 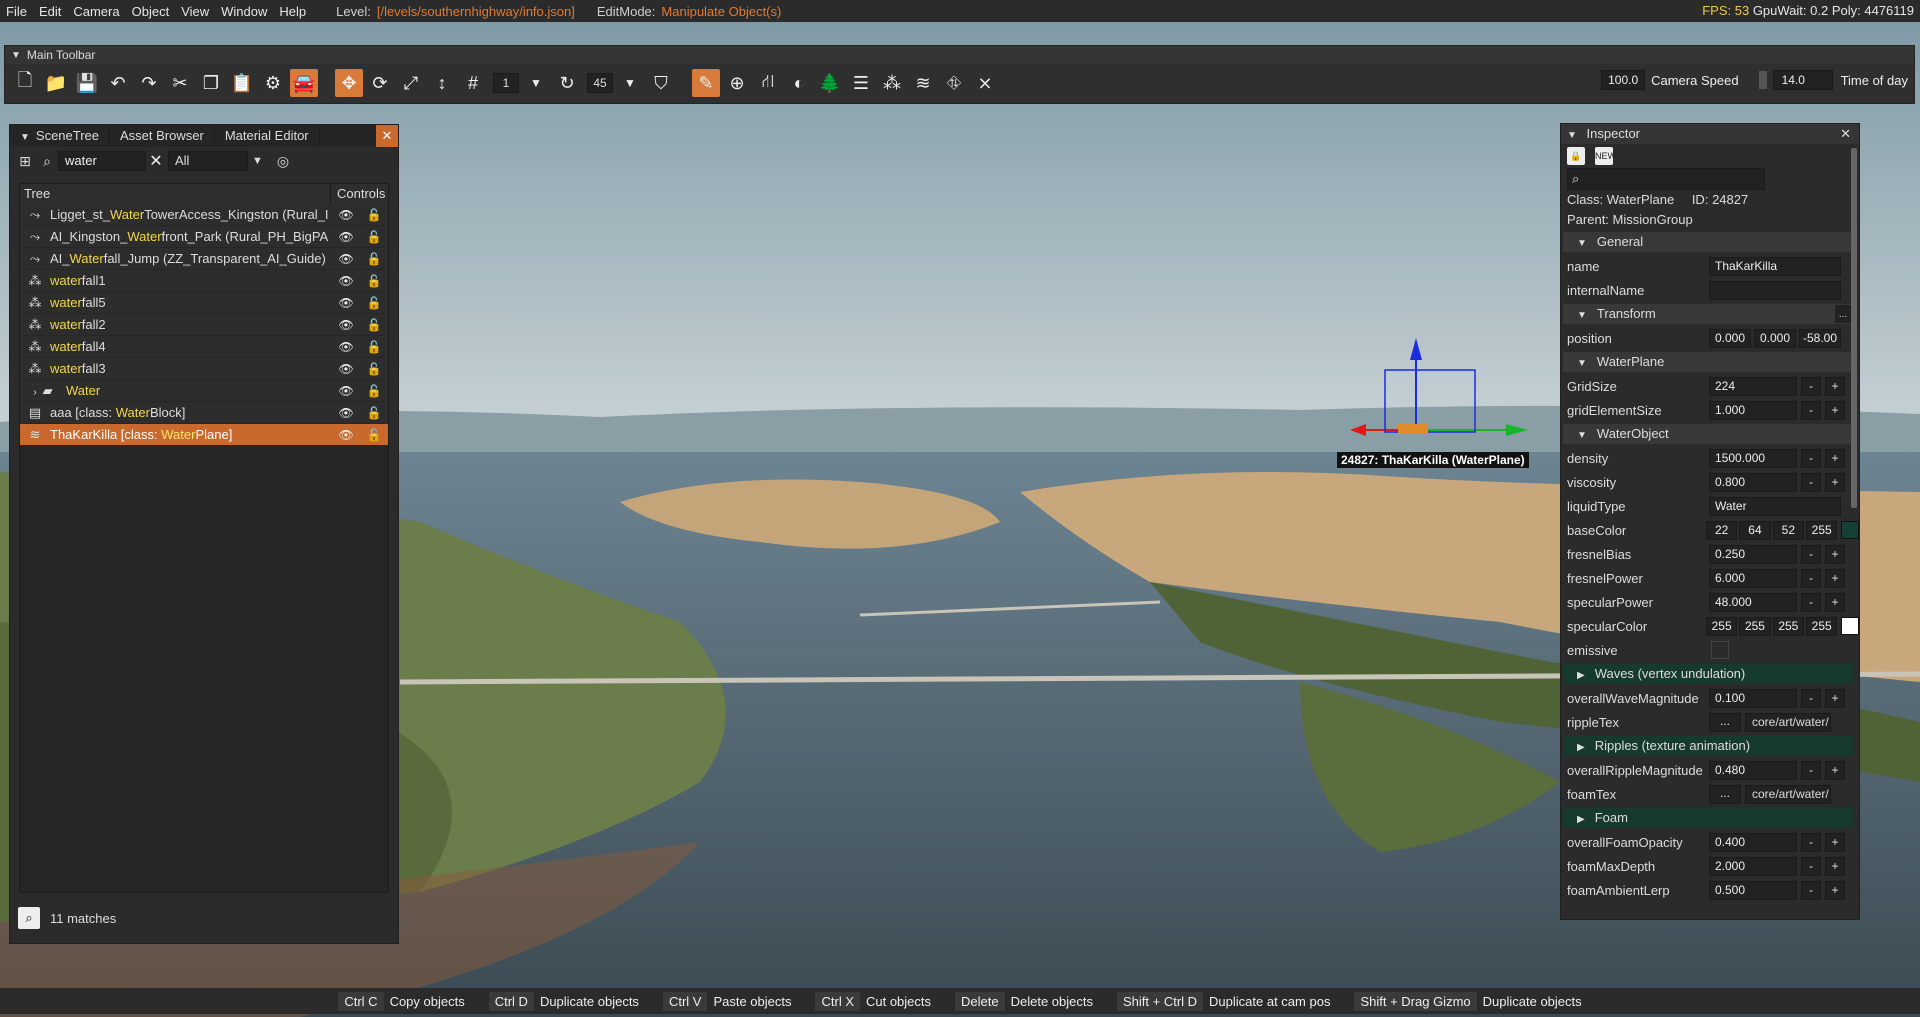 I want to click on grid-snap-icon: #, so click(x=473, y=83).